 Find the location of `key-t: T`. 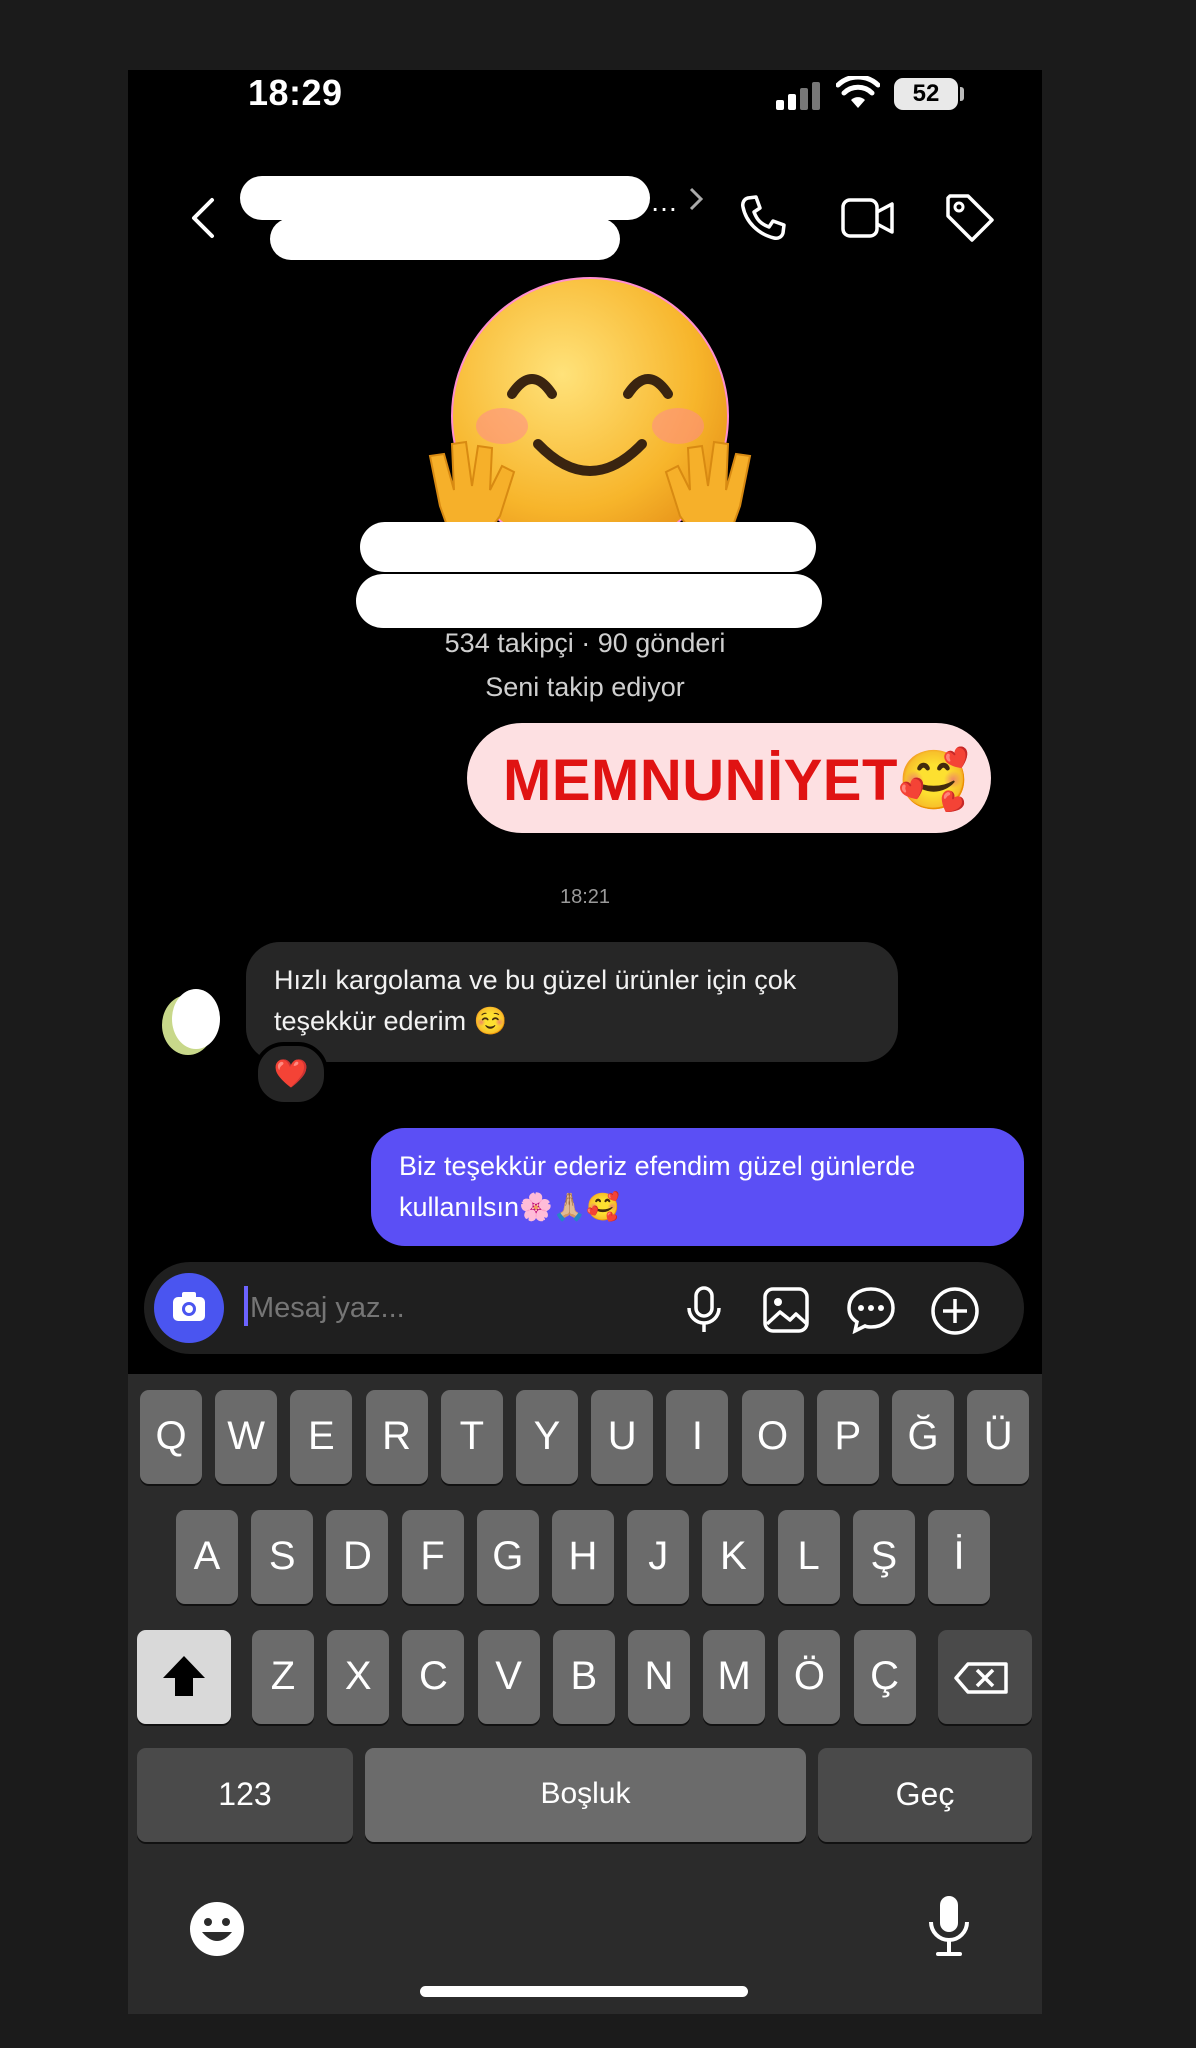

key-t: T is located at coordinates (471, 1437).